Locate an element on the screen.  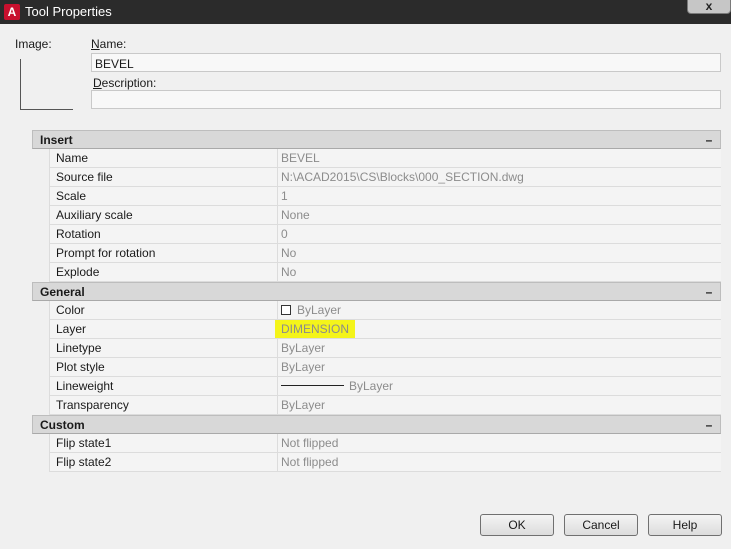
property-key: Lineweight is located at coordinates (164, 386).